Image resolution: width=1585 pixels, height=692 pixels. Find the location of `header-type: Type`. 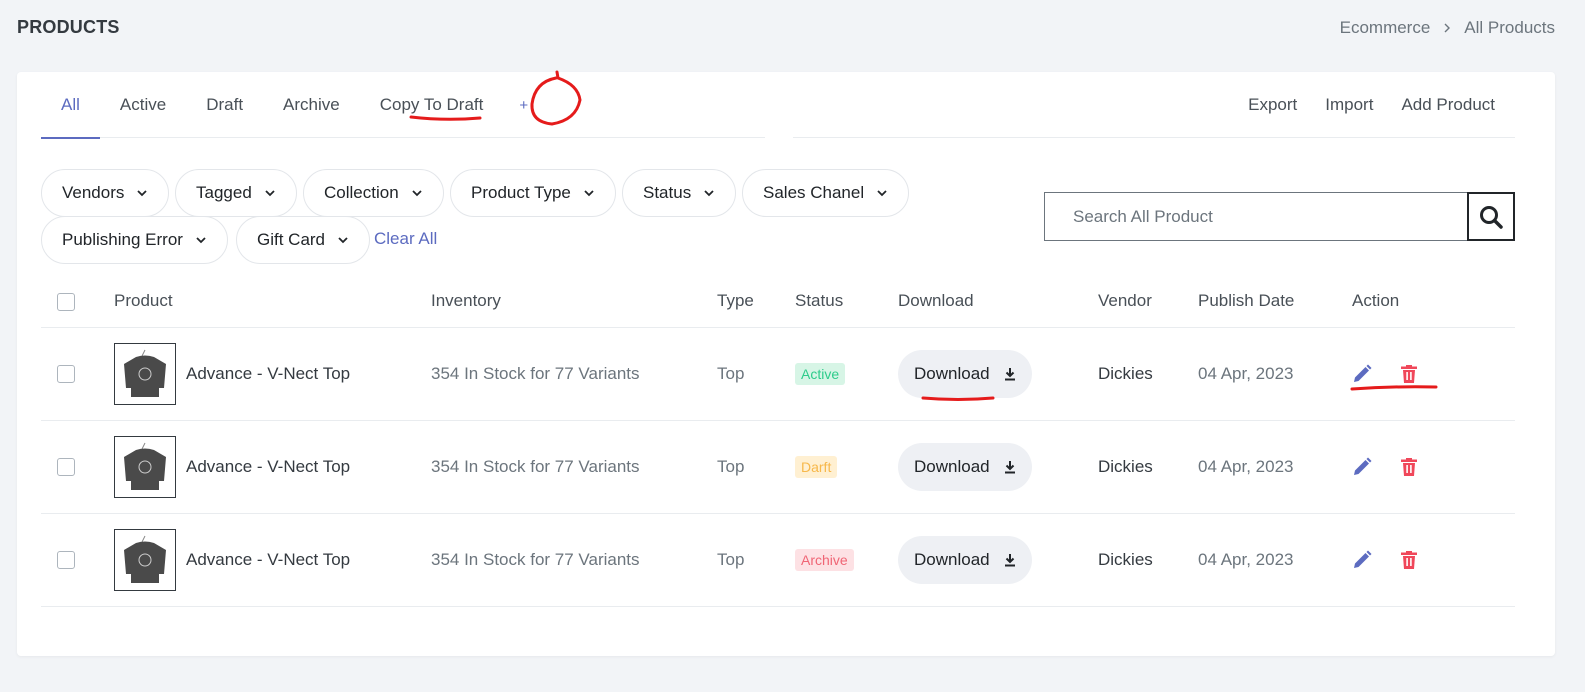

header-type: Type is located at coordinates (735, 300).